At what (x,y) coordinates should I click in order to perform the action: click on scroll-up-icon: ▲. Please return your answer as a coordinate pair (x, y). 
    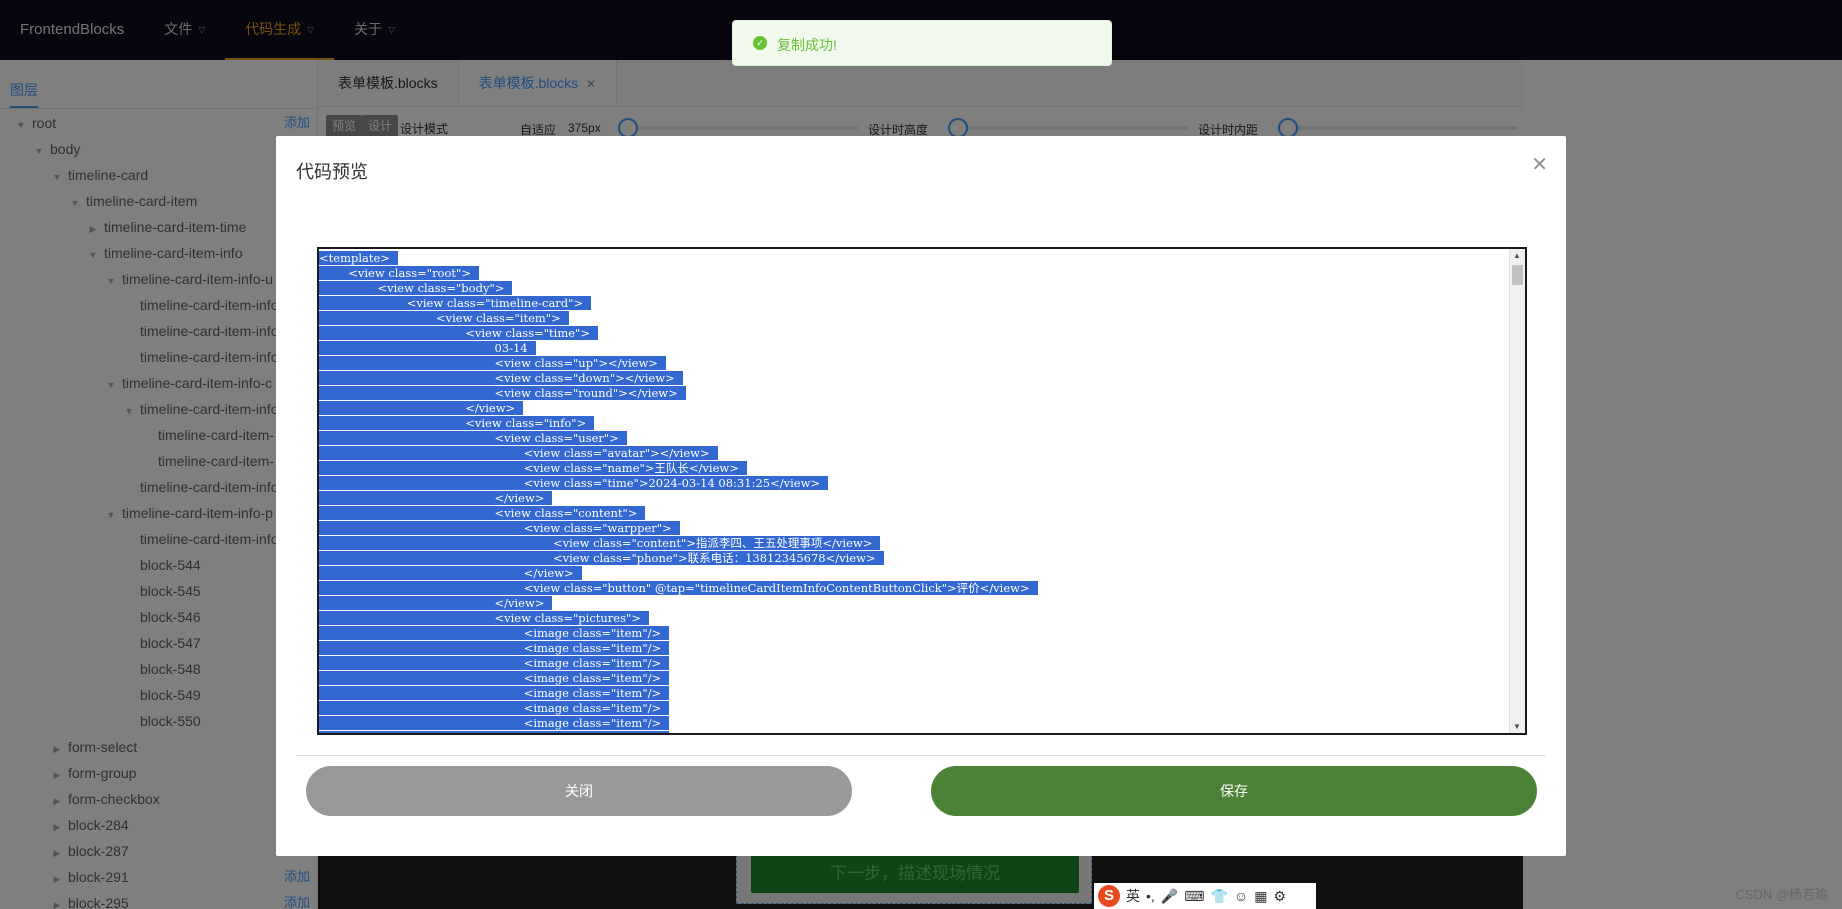
    Looking at the image, I should click on (1517, 255).